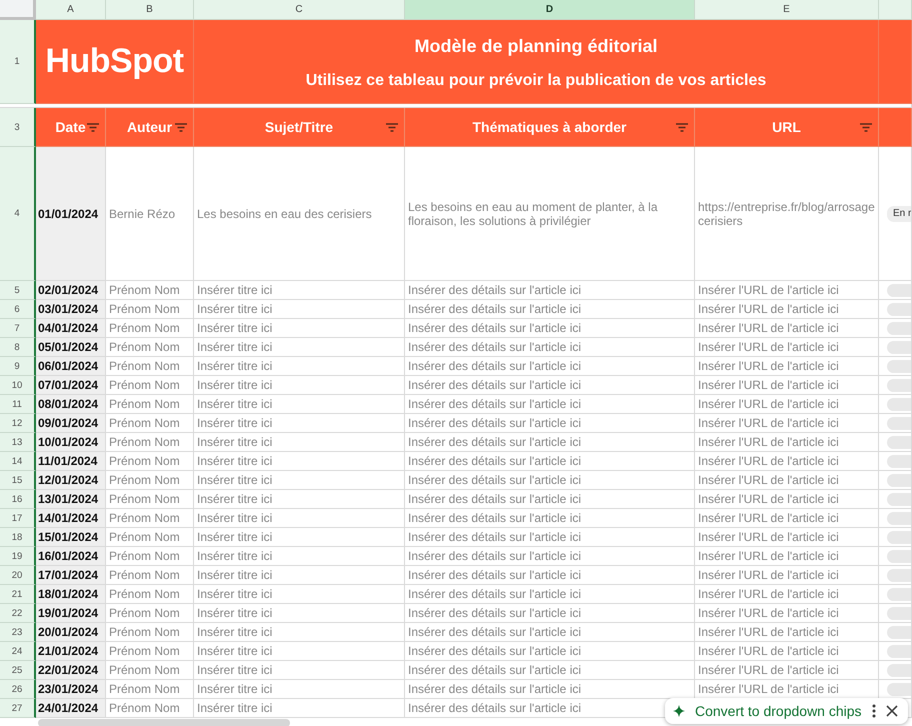  Describe the element at coordinates (18, 651) in the screenshot. I see `row-number: 24` at that location.